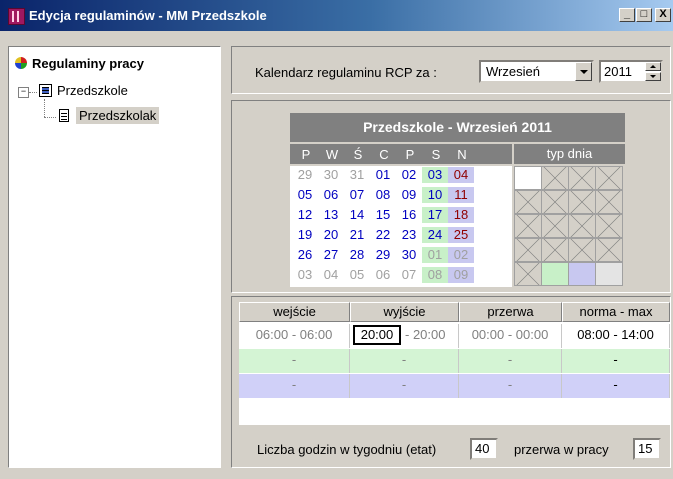 The height and width of the screenshot is (479, 673). Describe the element at coordinates (357, 255) in the screenshot. I see `calendar-day: 28` at that location.